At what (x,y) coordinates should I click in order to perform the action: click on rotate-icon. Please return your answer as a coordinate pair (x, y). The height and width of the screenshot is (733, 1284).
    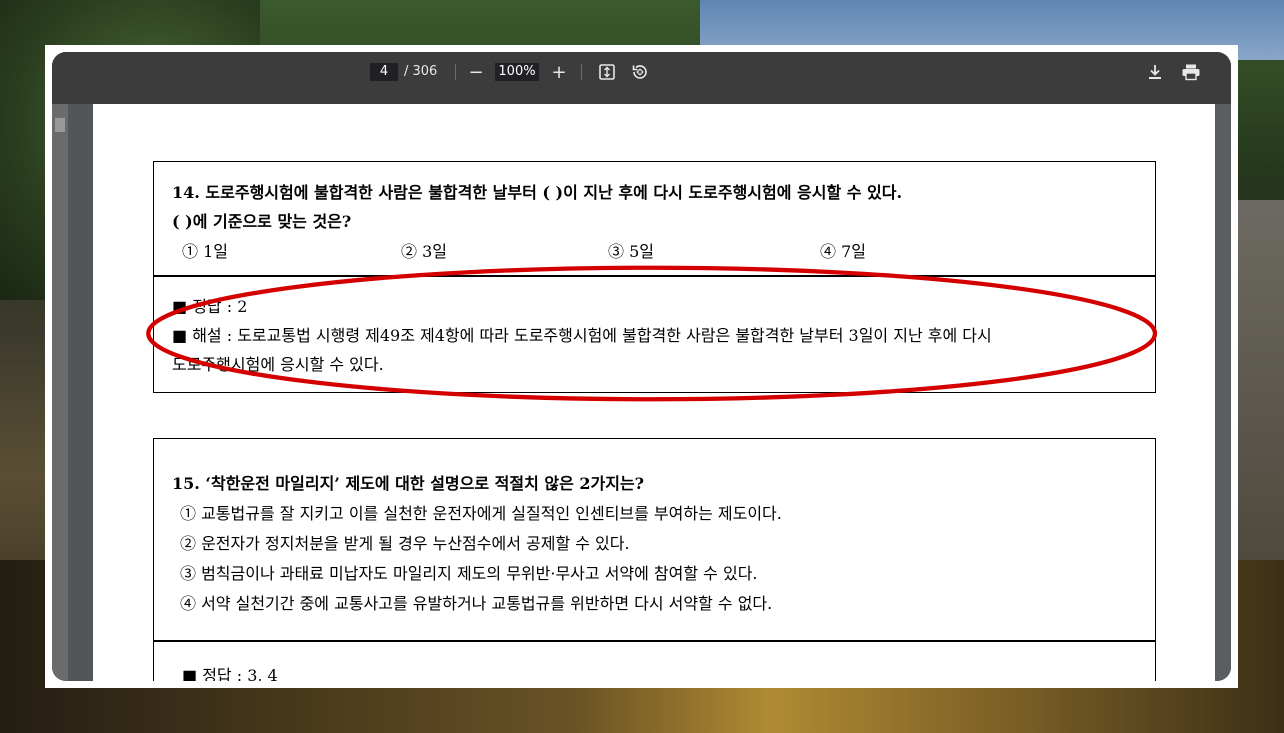
    Looking at the image, I should click on (640, 72).